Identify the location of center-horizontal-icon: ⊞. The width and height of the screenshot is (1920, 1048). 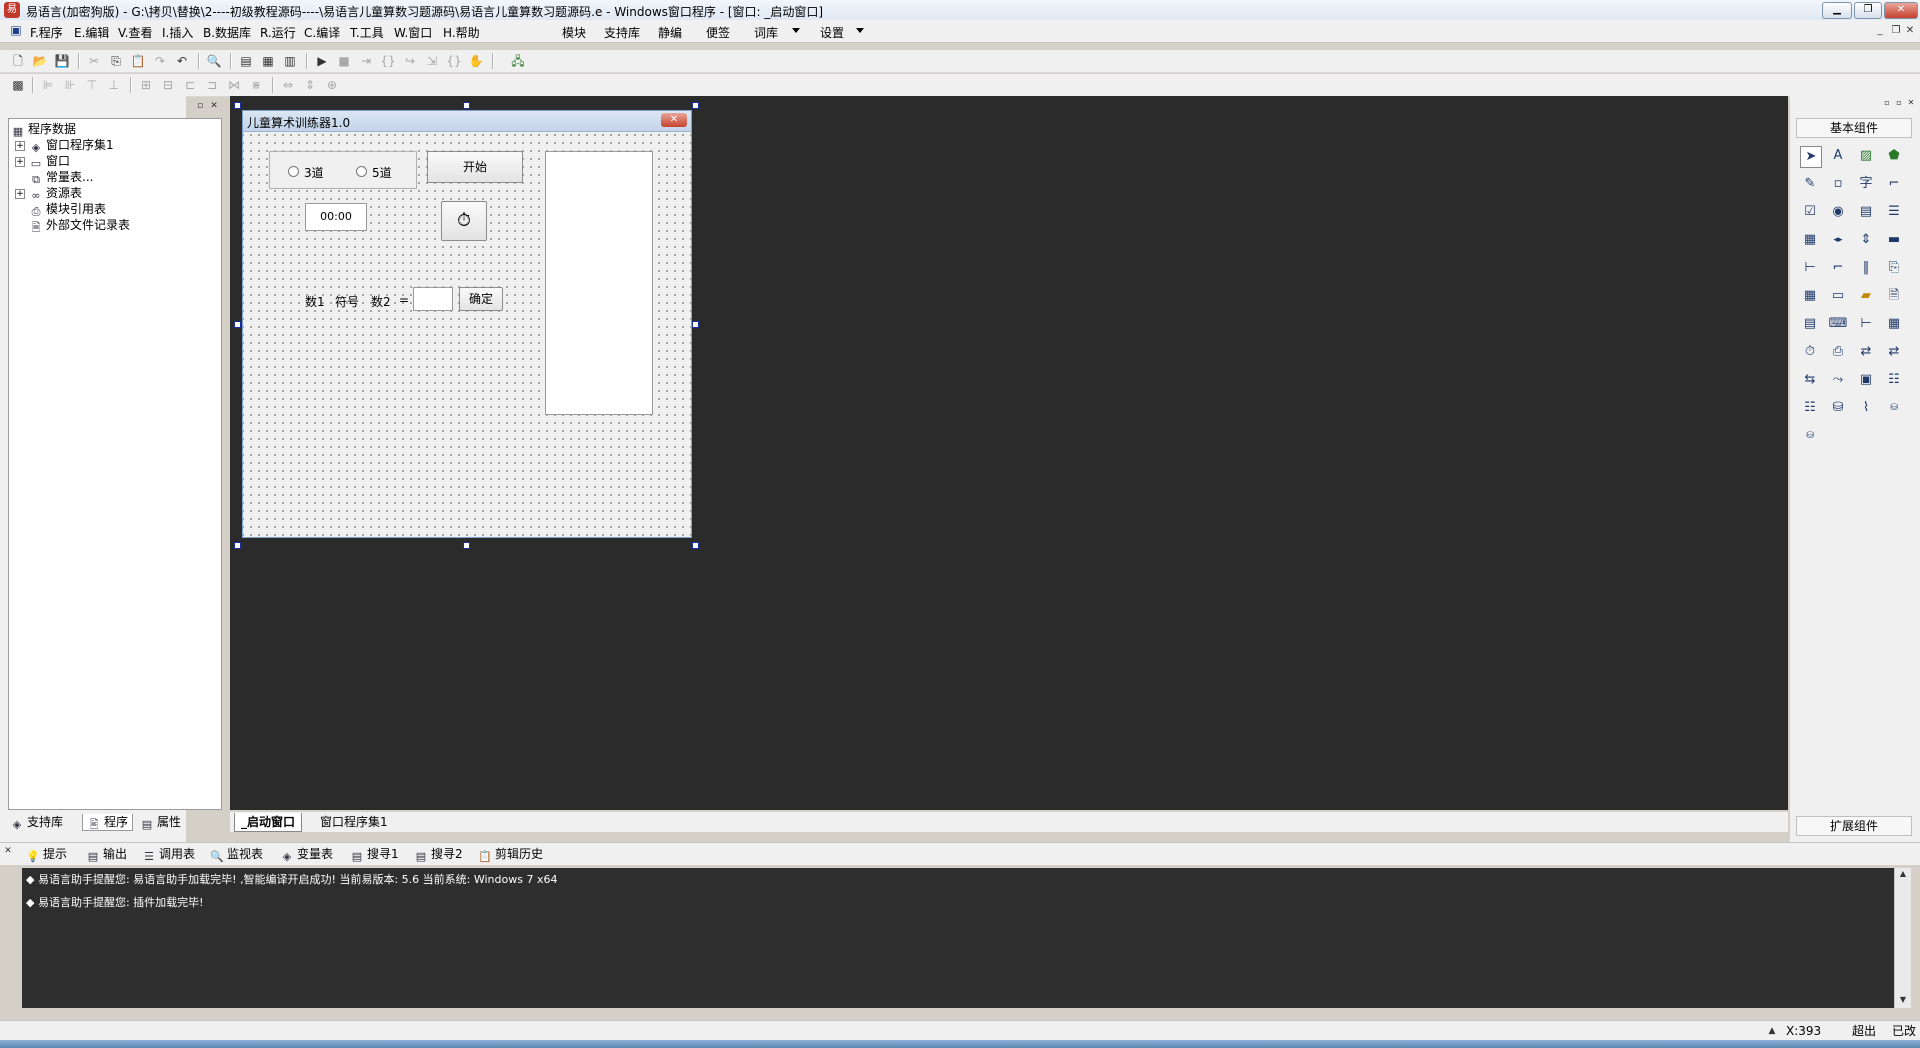
(146, 85).